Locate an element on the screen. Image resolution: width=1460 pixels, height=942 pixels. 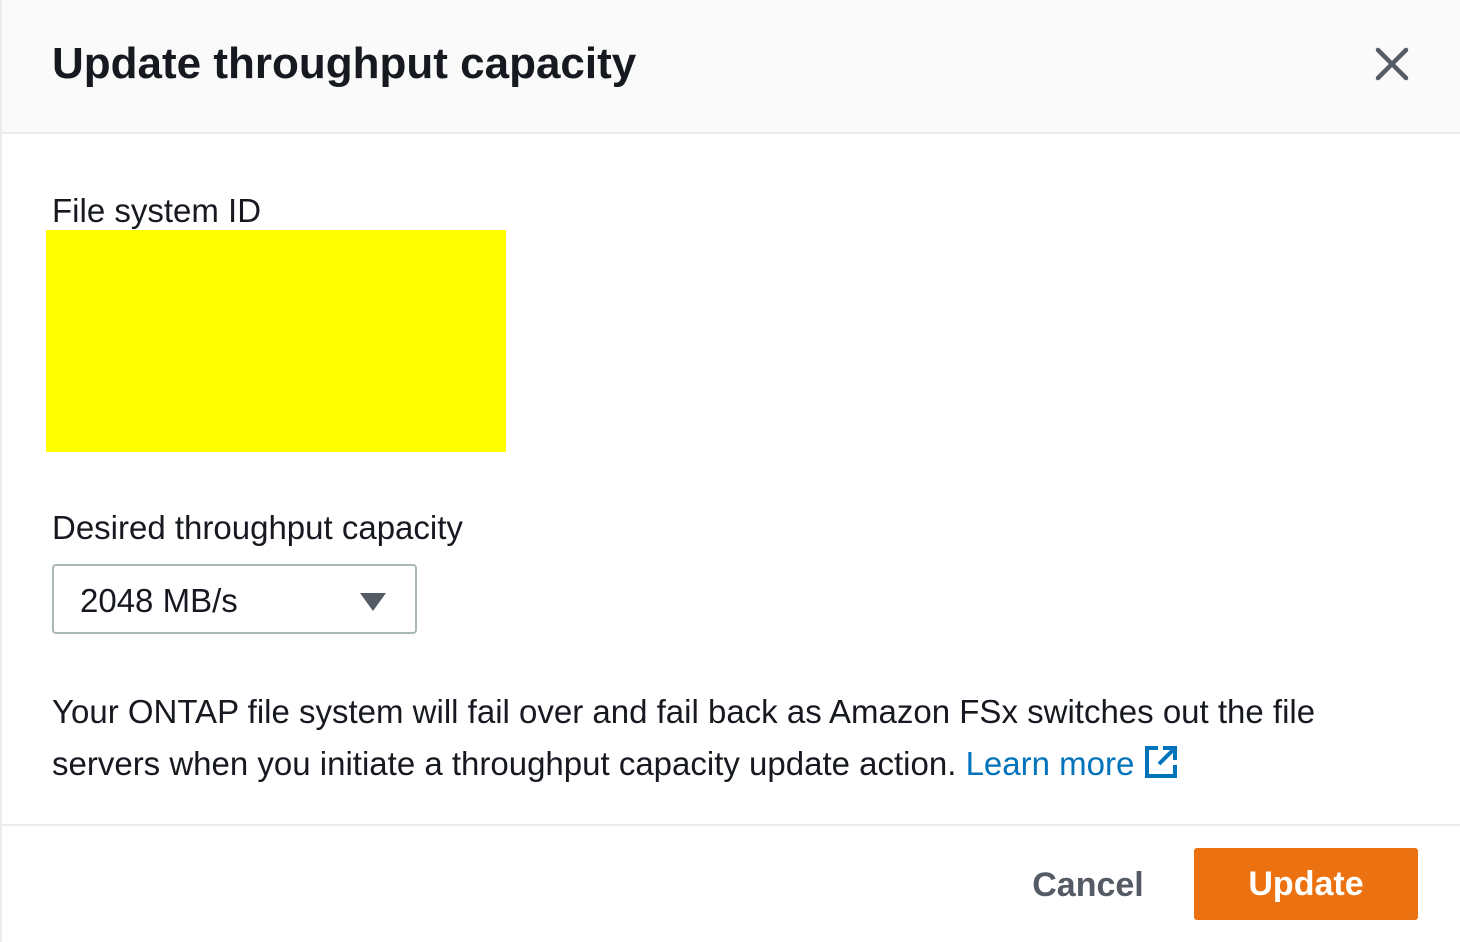
update-button: Update is located at coordinates (1306, 884).